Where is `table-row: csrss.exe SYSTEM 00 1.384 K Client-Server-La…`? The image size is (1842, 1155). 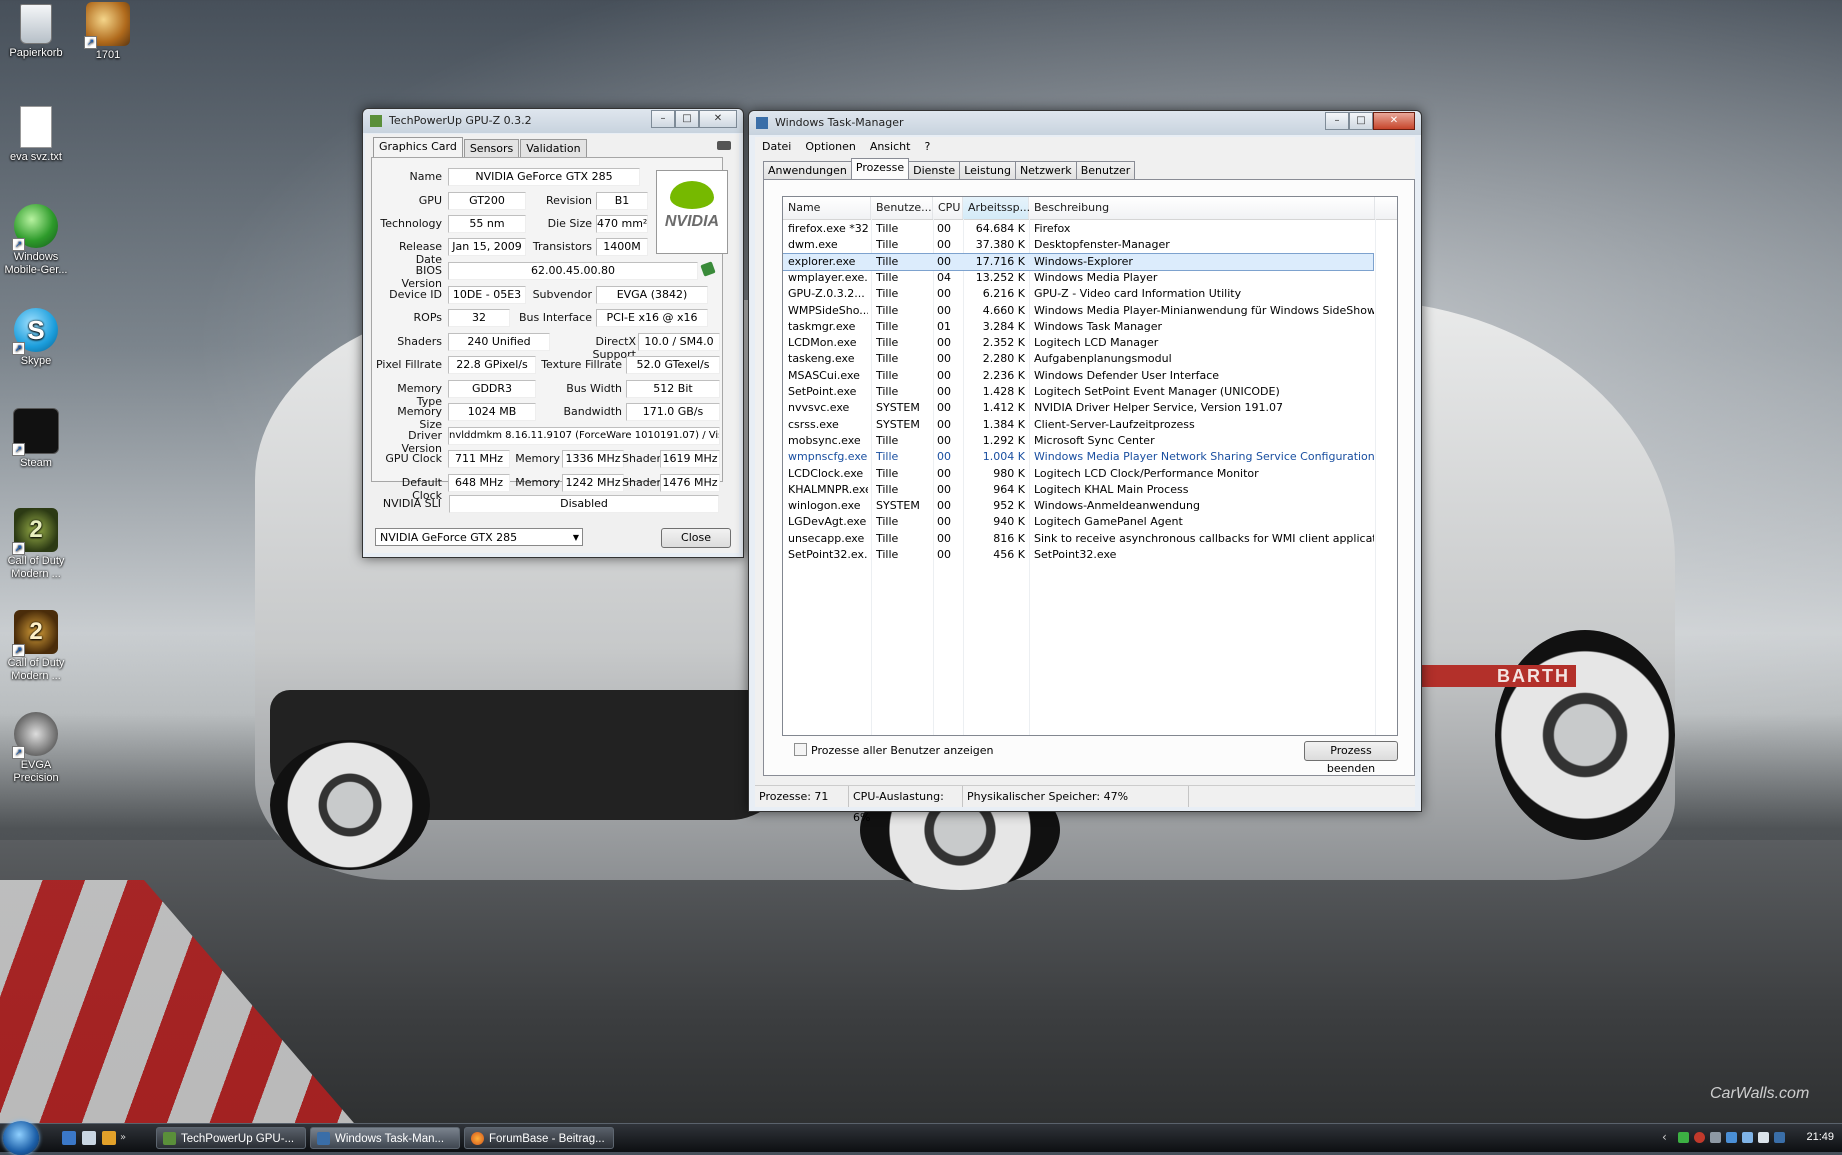 table-row: csrss.exe SYSTEM 00 1.384 K Client-Server-La… is located at coordinates (1078, 425).